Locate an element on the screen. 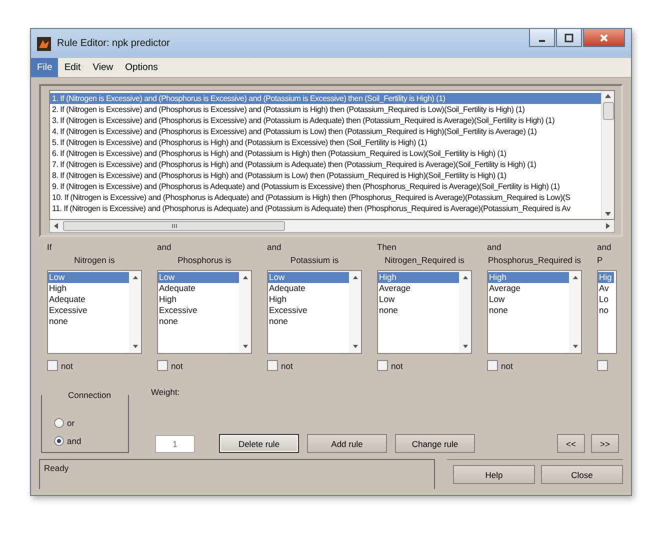 The height and width of the screenshot is (535, 660). close-button is located at coordinates (604, 38).